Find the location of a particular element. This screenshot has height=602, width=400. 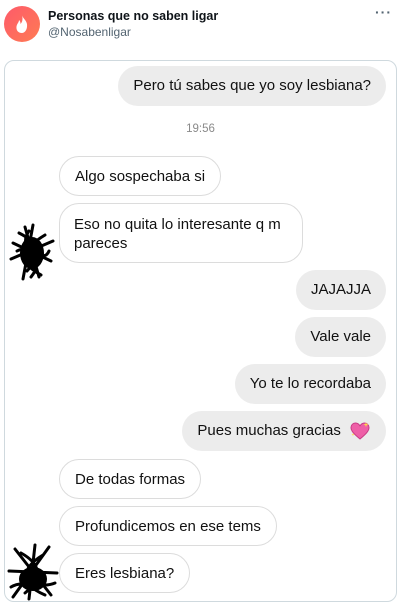

message-received: Profundicemos en ese tems is located at coordinates (168, 526).